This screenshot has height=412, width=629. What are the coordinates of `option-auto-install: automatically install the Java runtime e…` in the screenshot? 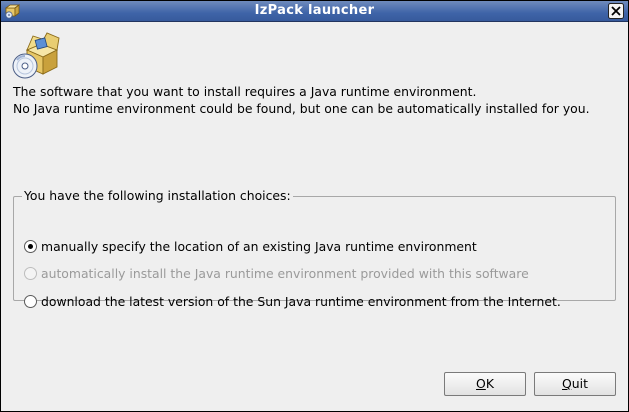 It's located at (276, 273).